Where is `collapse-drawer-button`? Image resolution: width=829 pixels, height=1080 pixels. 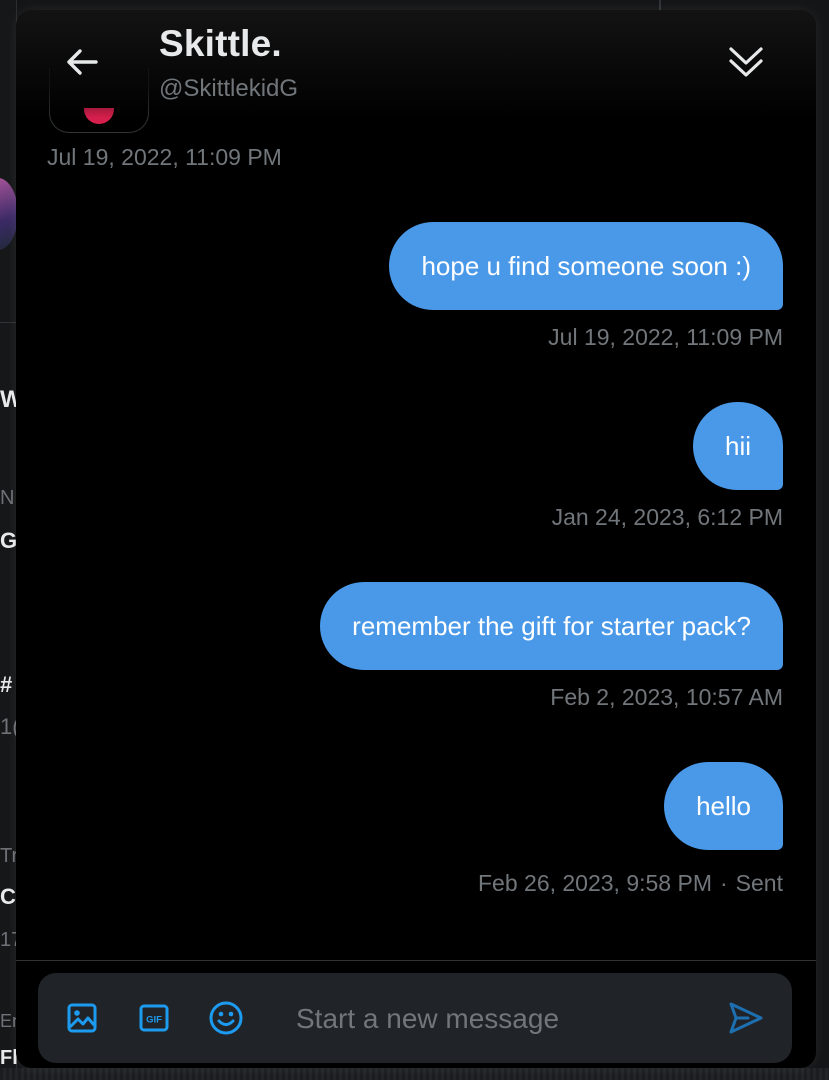
collapse-drawer-button is located at coordinates (746, 62).